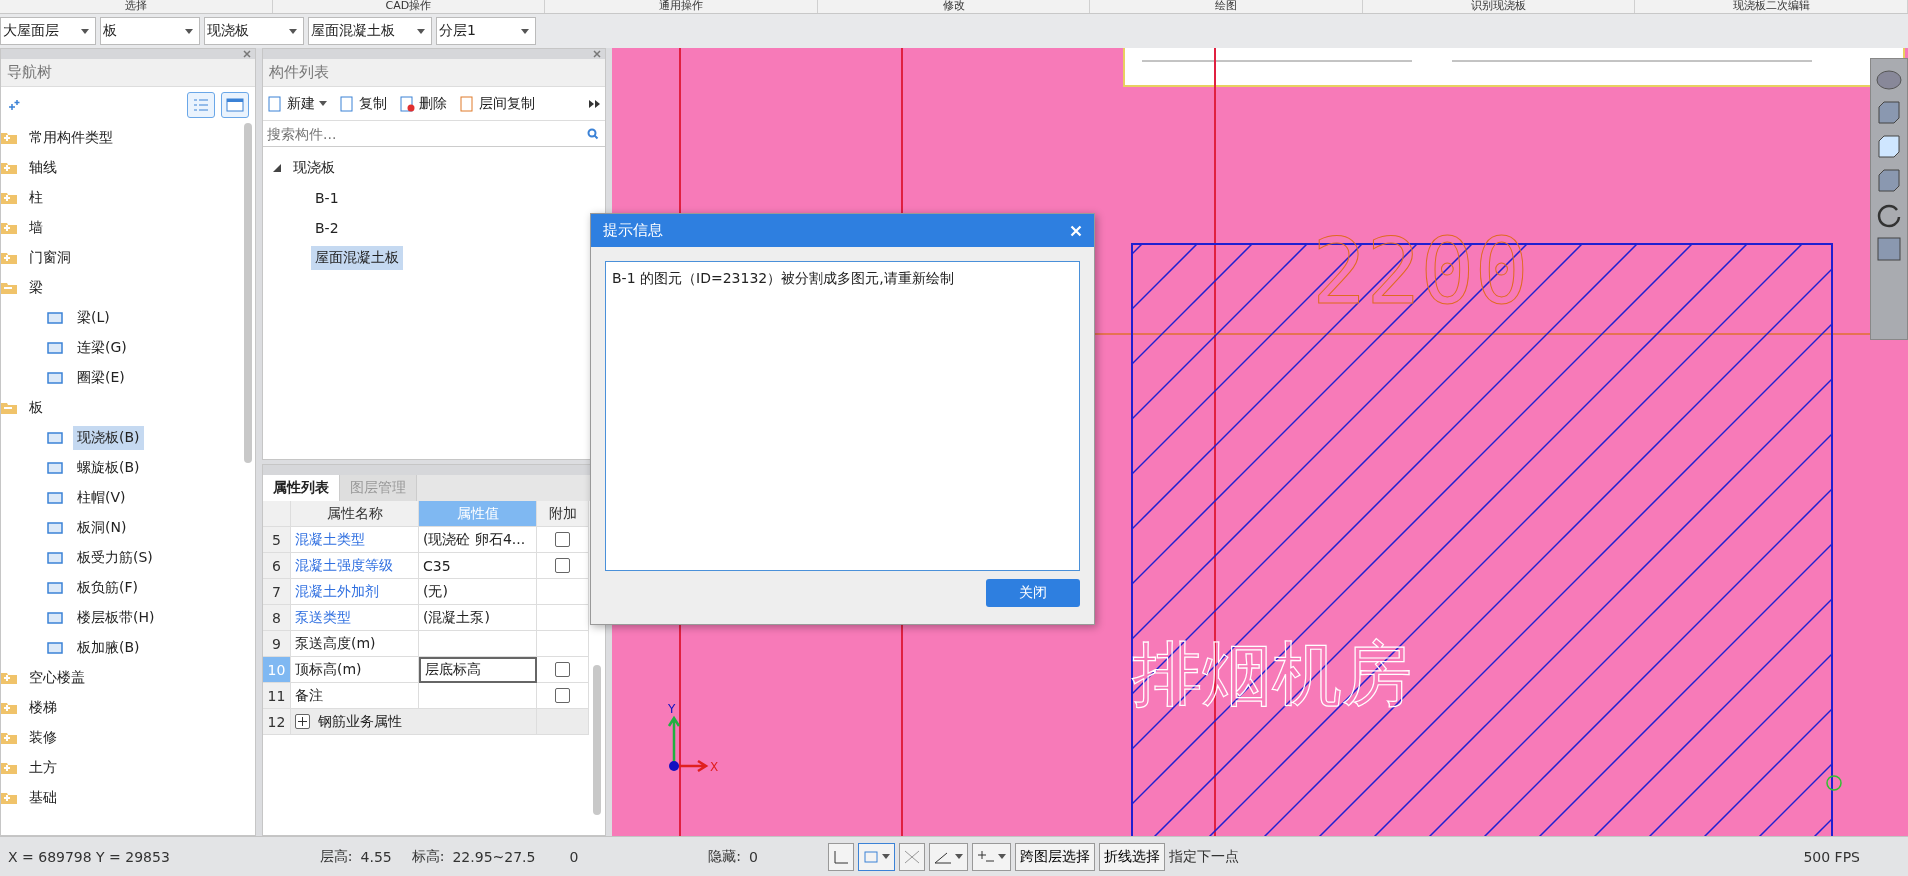 This screenshot has height=876, width=1908. Describe the element at coordinates (595, 103) in the screenshot. I see `more-icon` at that location.